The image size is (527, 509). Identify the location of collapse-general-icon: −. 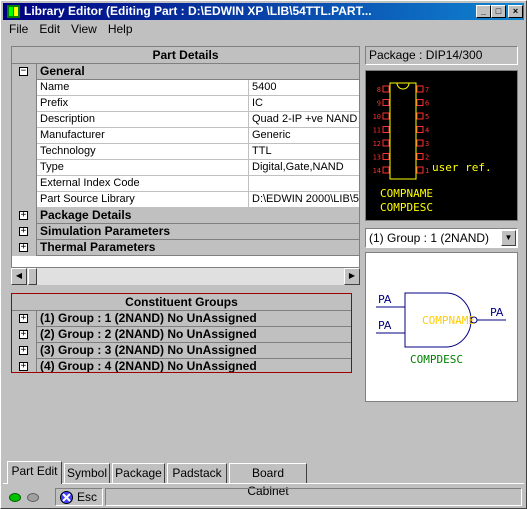
(23, 71).